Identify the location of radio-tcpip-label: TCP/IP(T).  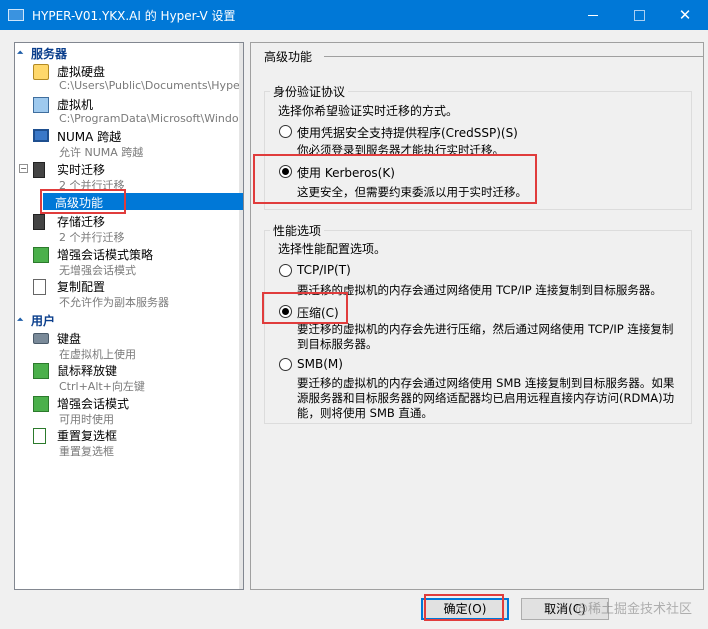
(324, 270).